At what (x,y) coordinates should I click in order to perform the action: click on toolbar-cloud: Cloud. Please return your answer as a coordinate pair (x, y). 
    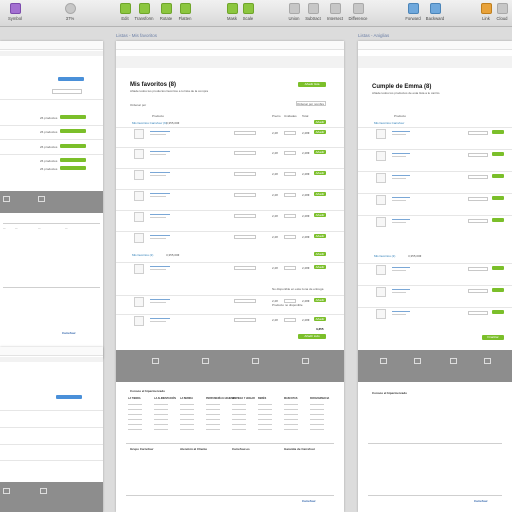
    Looking at the image, I should click on (502, 12).